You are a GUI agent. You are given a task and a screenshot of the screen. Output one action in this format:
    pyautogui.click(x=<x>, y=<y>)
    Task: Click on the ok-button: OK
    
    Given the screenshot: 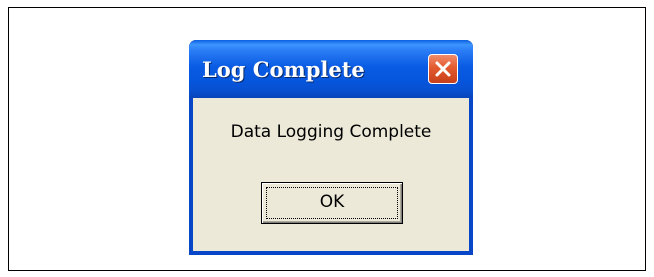 What is the action you would take?
    pyautogui.click(x=332, y=203)
    